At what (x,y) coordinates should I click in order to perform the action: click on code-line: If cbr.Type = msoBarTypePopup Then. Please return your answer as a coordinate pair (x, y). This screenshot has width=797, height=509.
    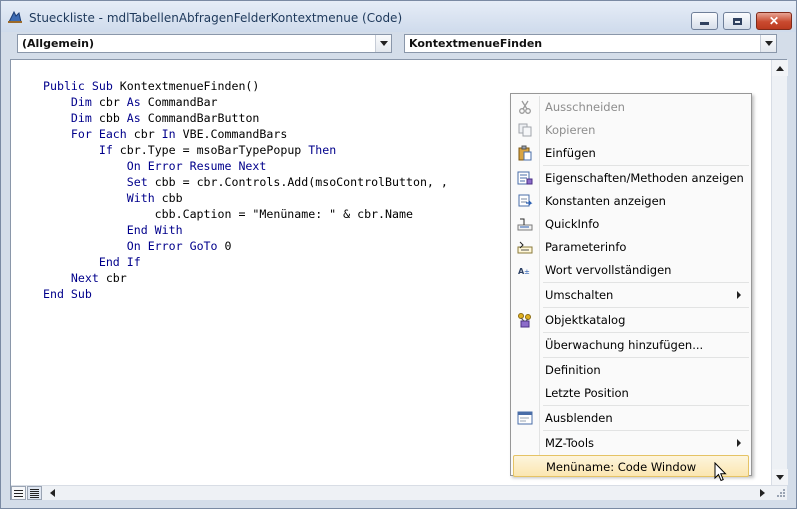
    Looking at the image, I should click on (189, 150).